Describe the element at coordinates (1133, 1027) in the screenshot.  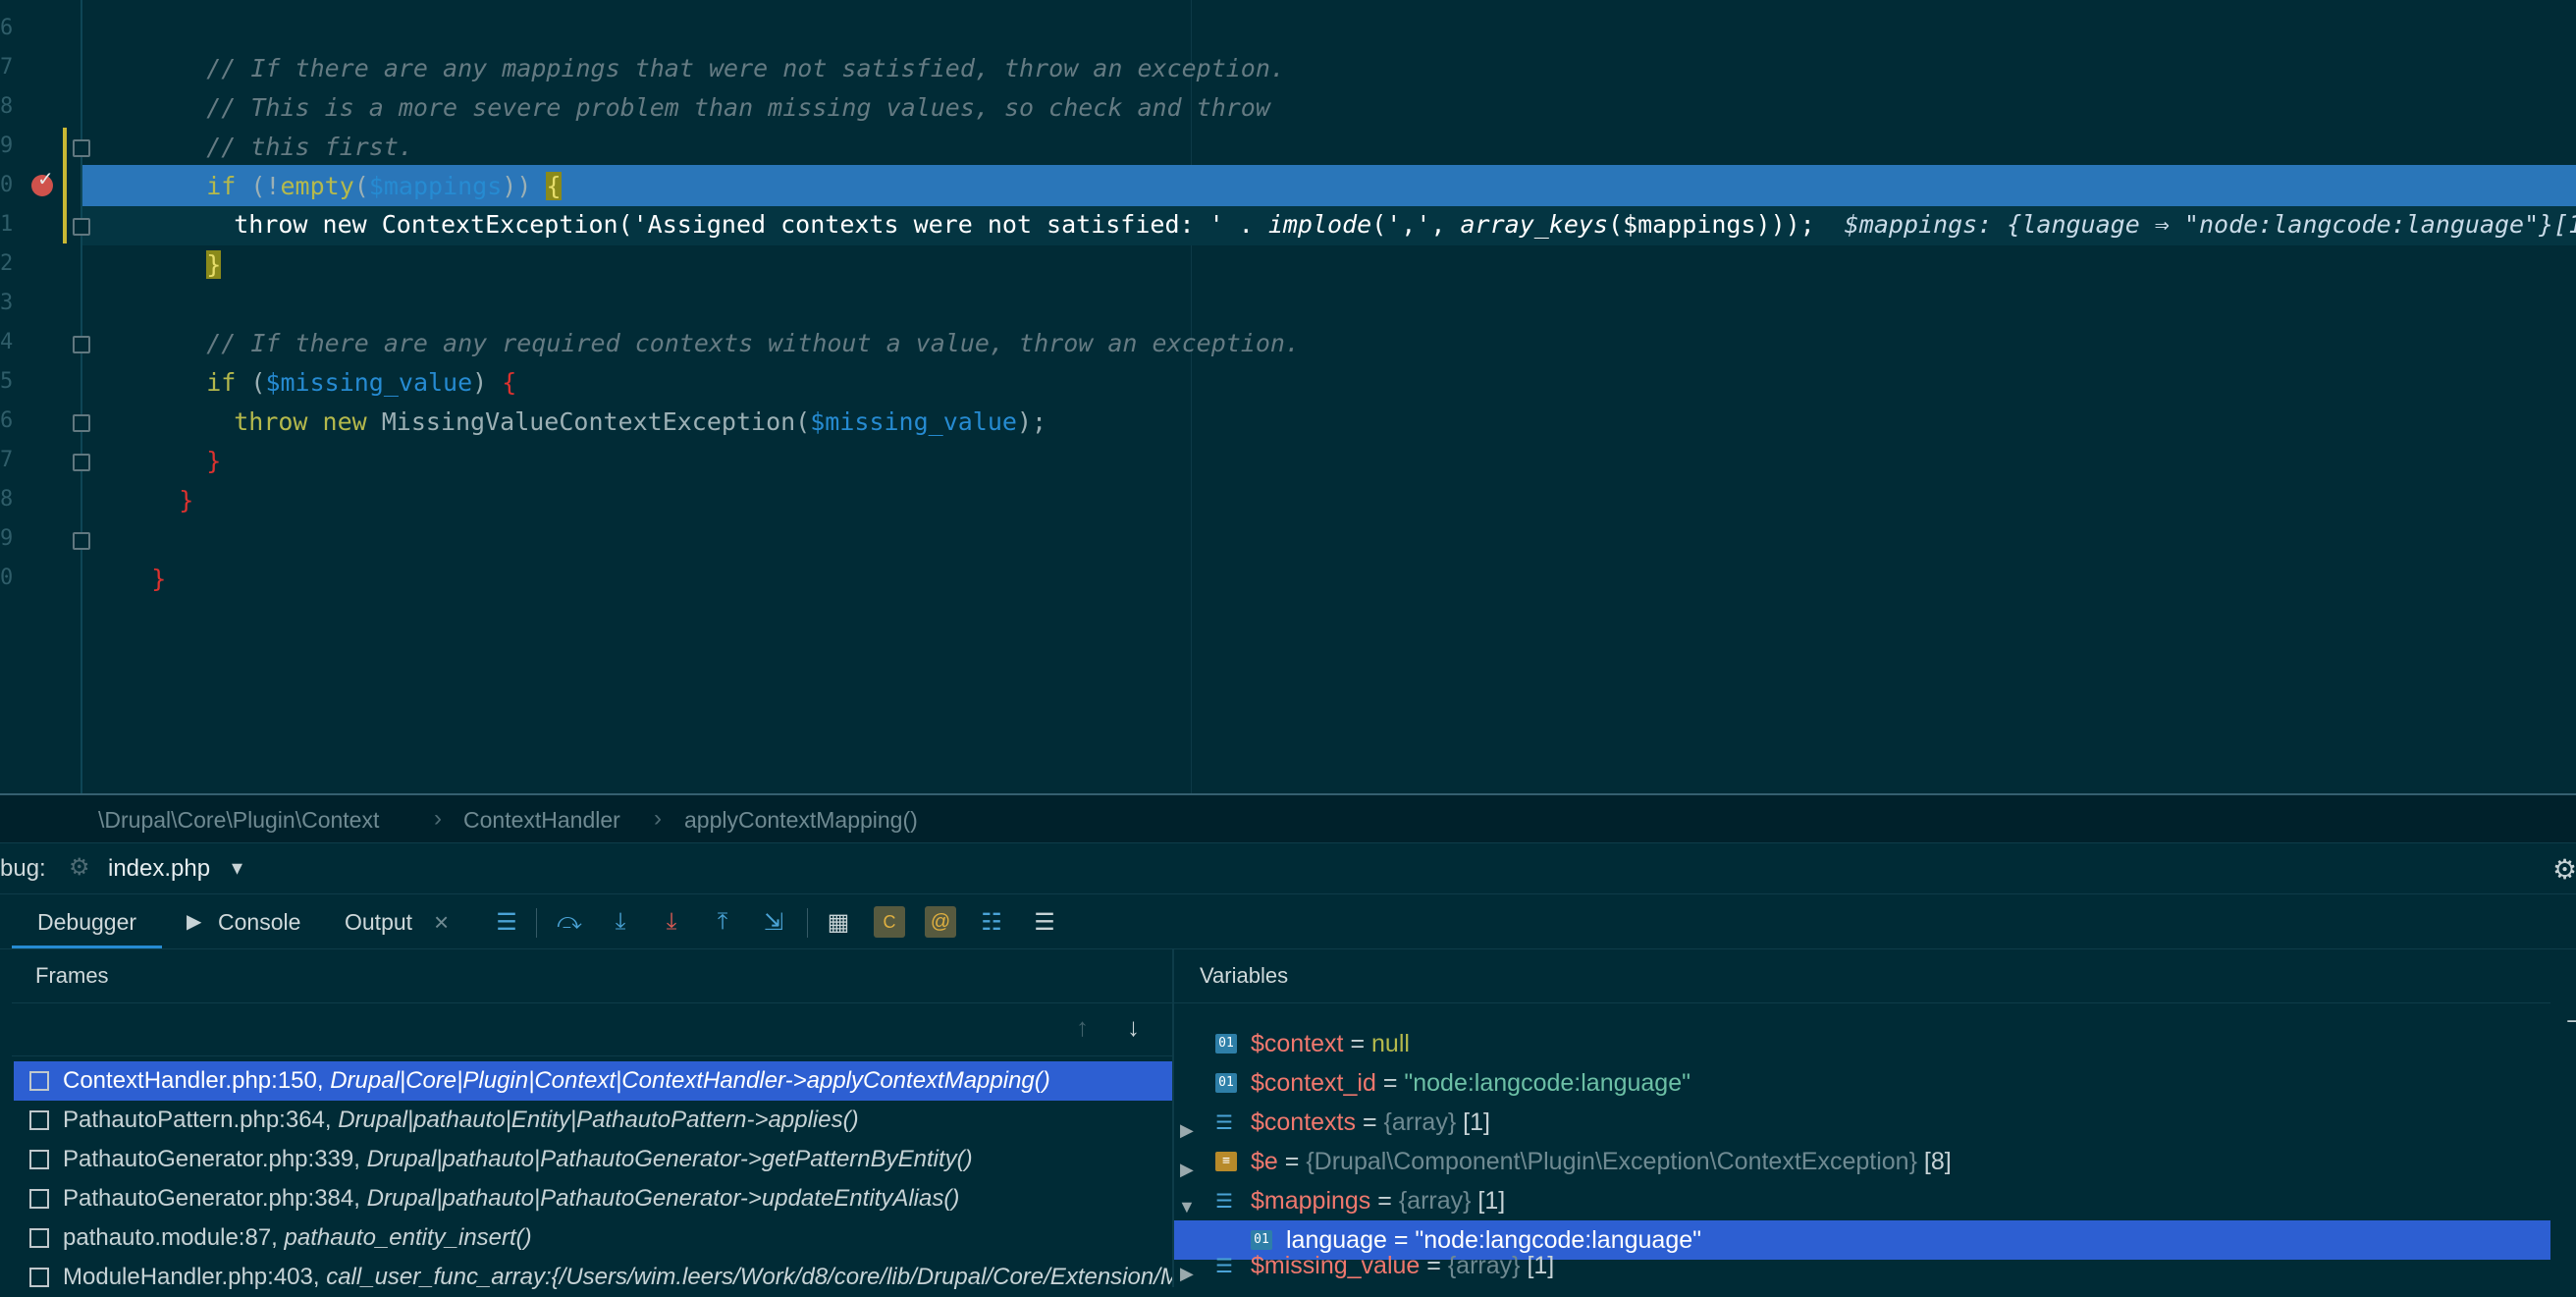
I see `arrow-down-icon: ↓` at that location.